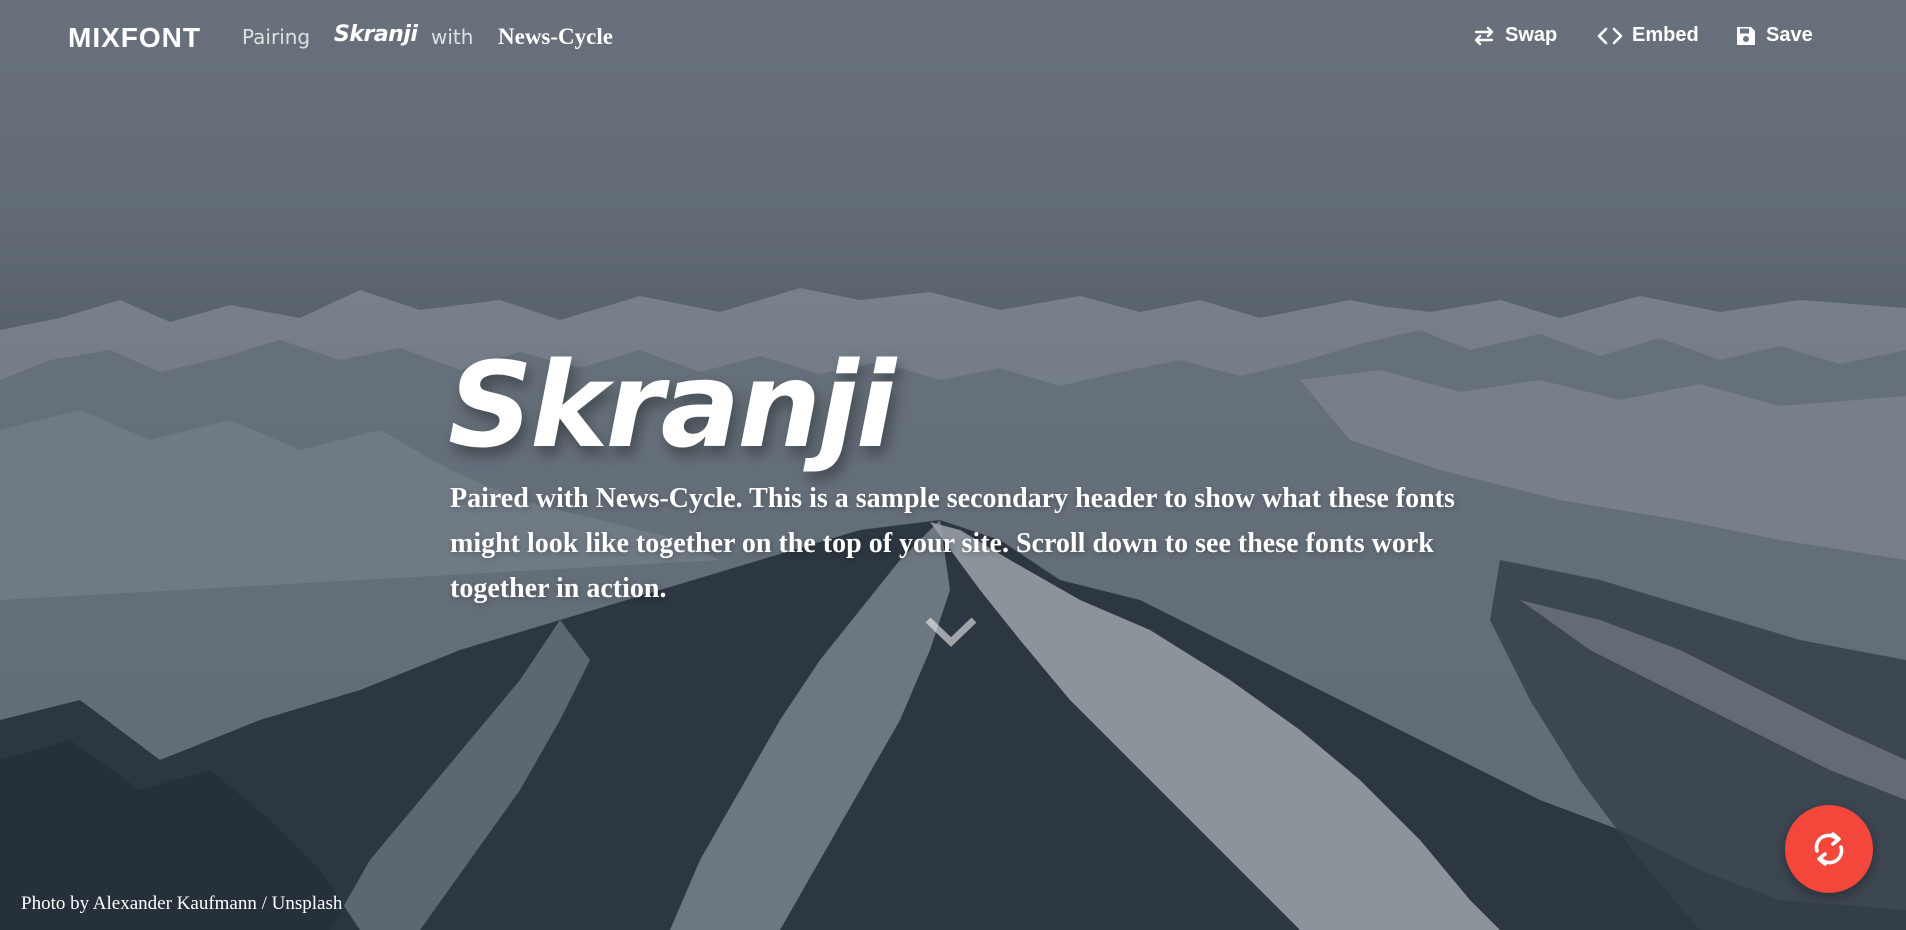 The image size is (1906, 930). What do you see at coordinates (134, 38) in the screenshot?
I see `logo: MIXFONT` at bounding box center [134, 38].